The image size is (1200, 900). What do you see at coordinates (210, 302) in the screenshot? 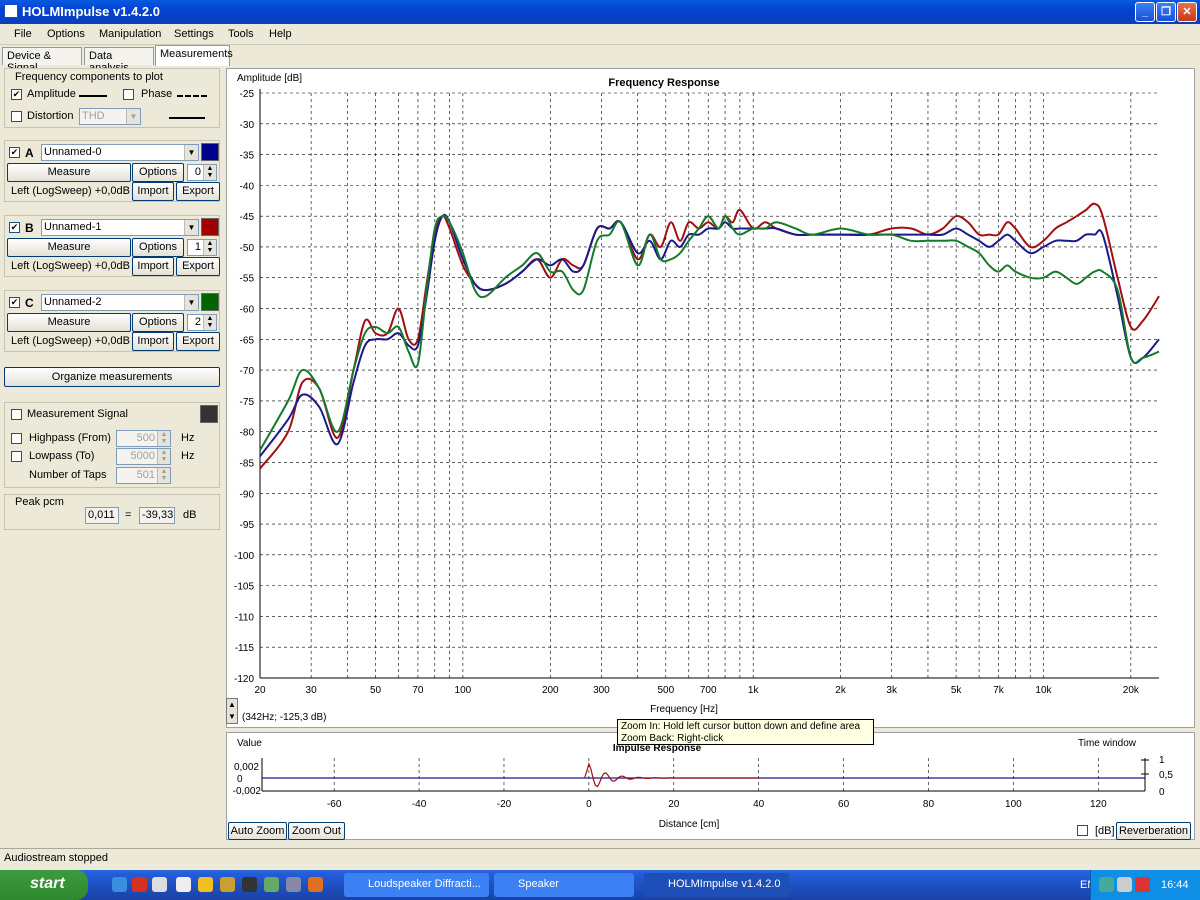
I see `measurement-c-color-swatch` at bounding box center [210, 302].